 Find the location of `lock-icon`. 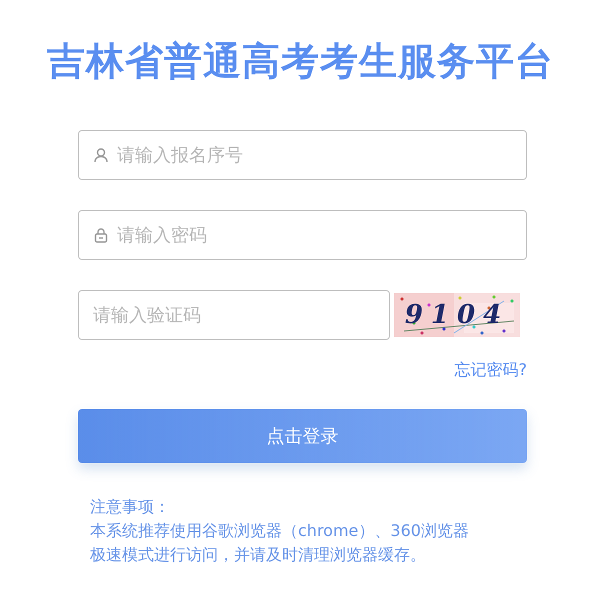

lock-icon is located at coordinates (101, 235).